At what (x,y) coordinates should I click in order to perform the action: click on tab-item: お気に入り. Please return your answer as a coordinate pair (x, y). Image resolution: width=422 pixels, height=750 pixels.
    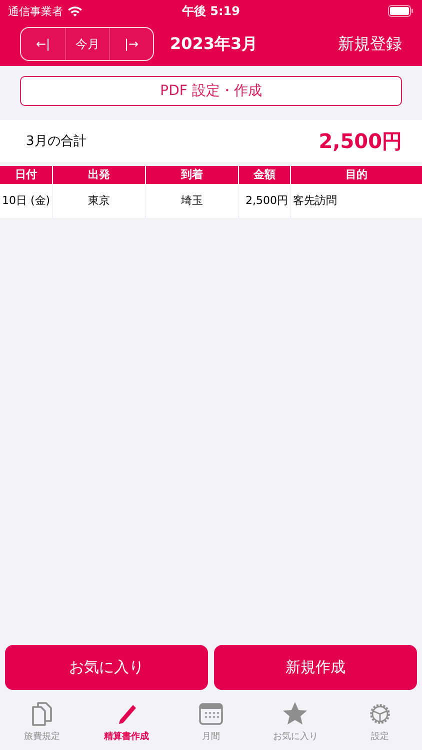
    Looking at the image, I should click on (295, 722).